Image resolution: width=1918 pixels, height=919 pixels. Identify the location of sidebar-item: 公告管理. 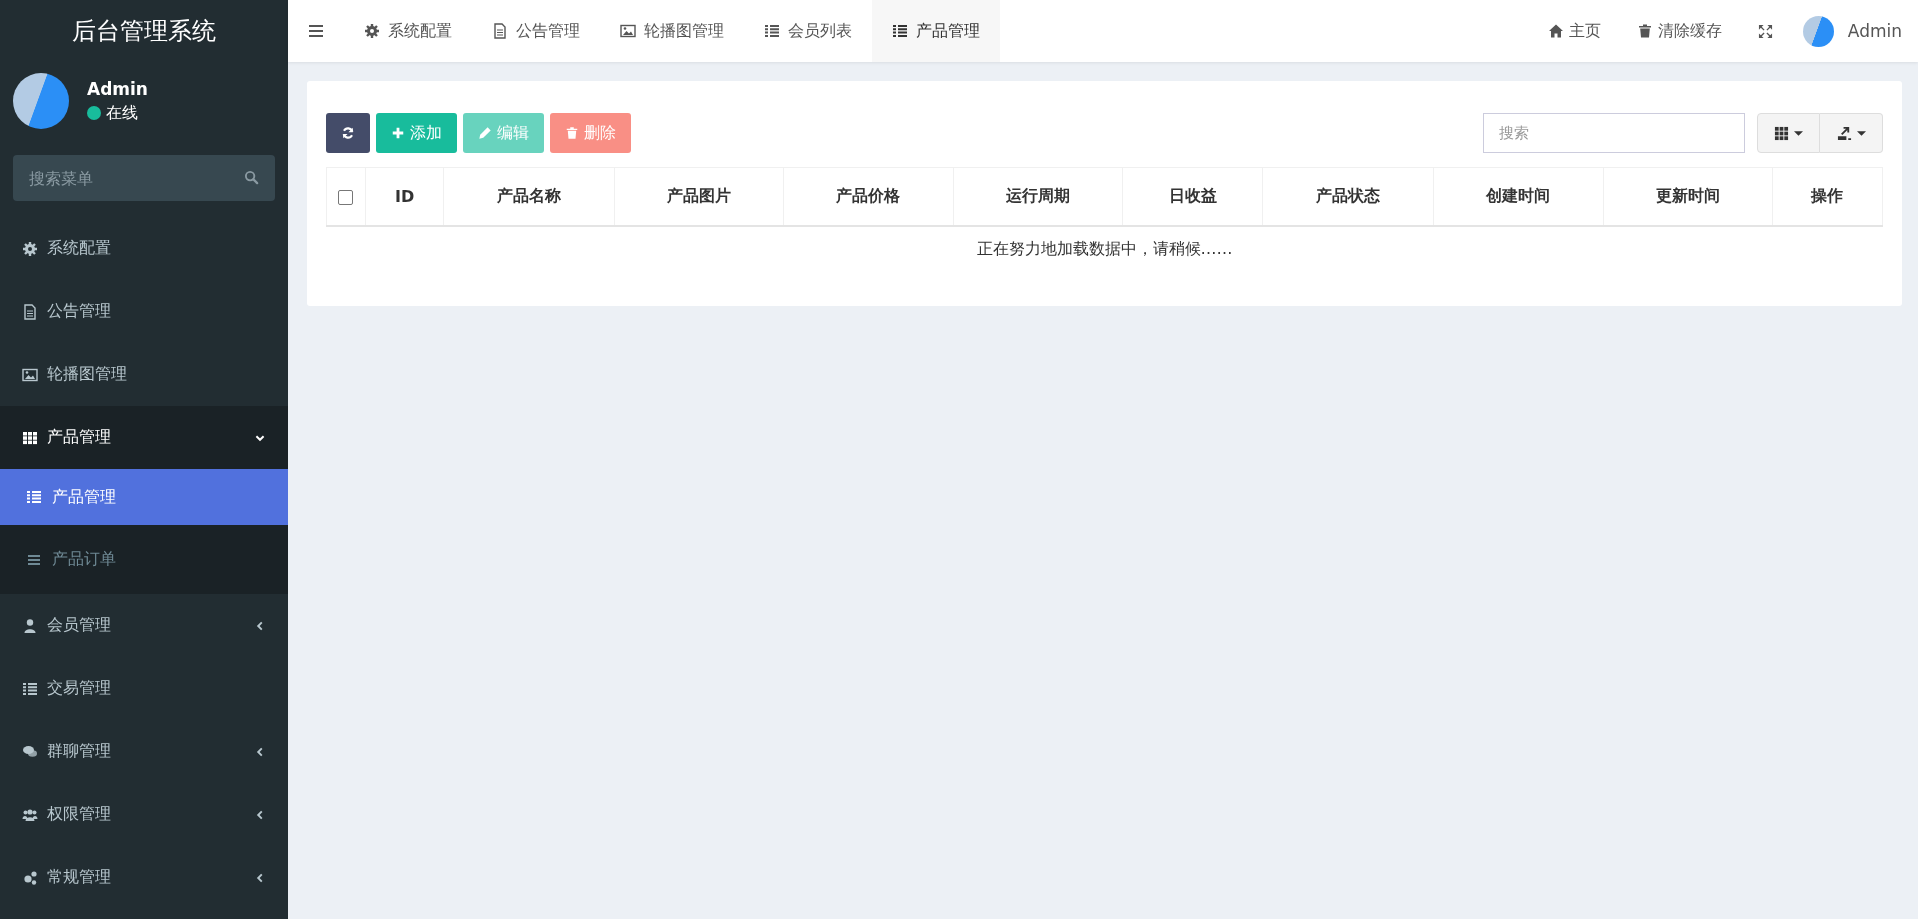
(144, 311).